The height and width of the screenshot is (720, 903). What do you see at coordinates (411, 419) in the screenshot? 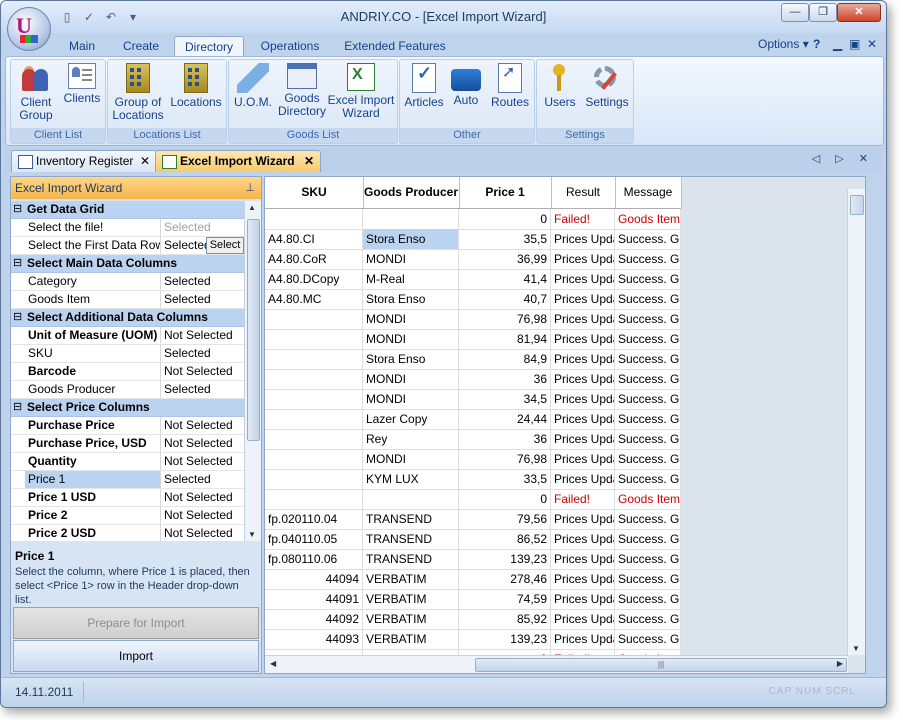
I see `table-cell: Lazer Copy` at bounding box center [411, 419].